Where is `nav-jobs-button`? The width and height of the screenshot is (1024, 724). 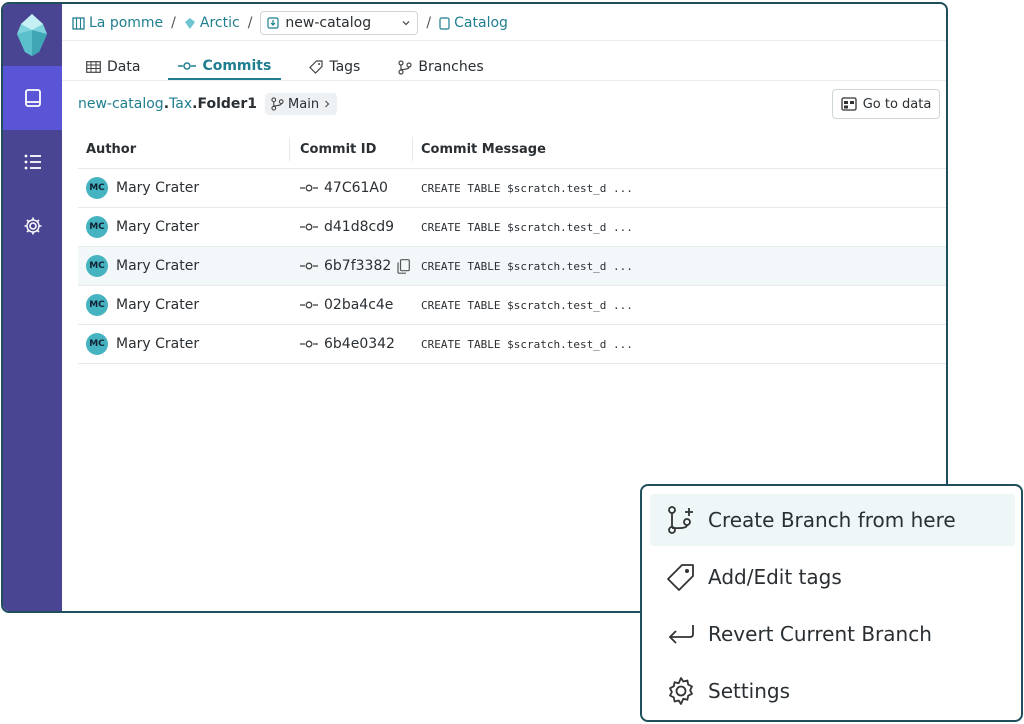
nav-jobs-button is located at coordinates (32, 162).